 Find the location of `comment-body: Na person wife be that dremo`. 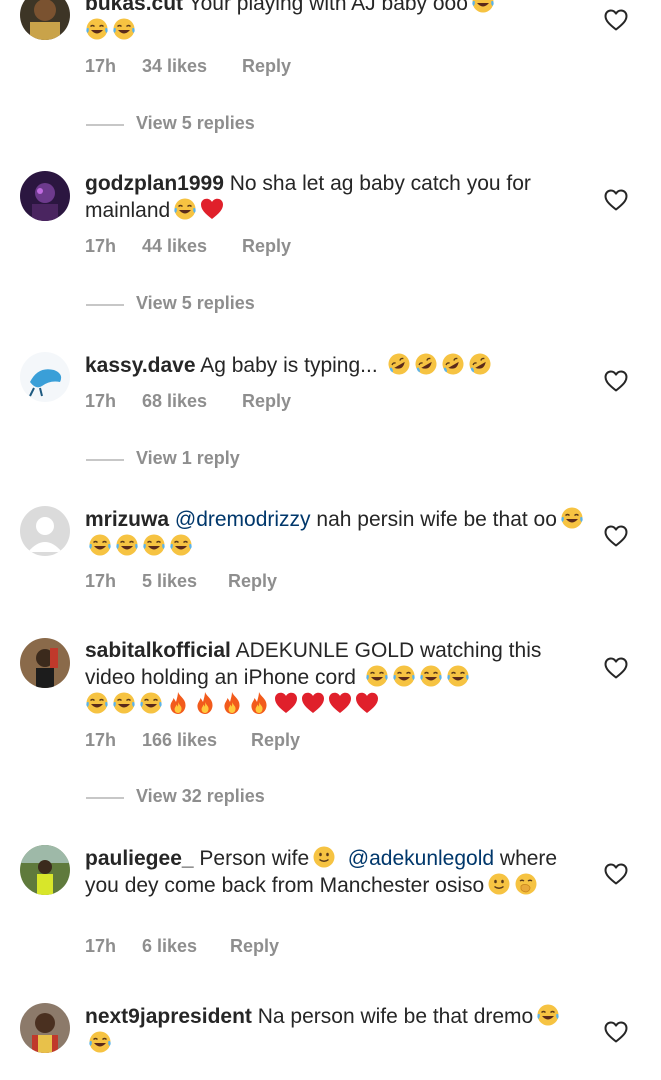

comment-body: Na person wife be that dremo is located at coordinates (395, 1016).